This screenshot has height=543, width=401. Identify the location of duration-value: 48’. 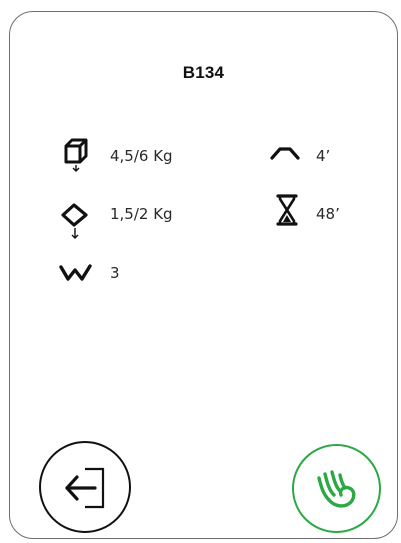
(328, 214).